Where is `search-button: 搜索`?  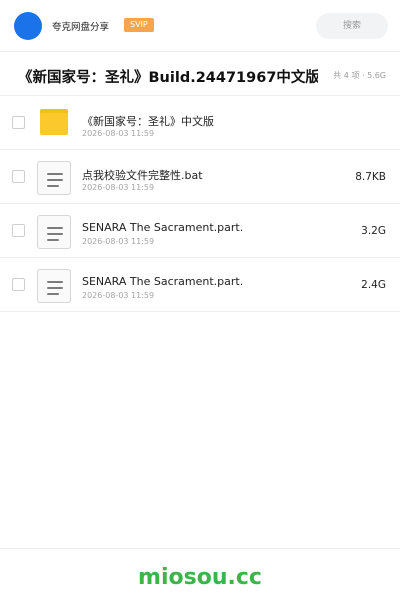
search-button: 搜索 is located at coordinates (352, 26).